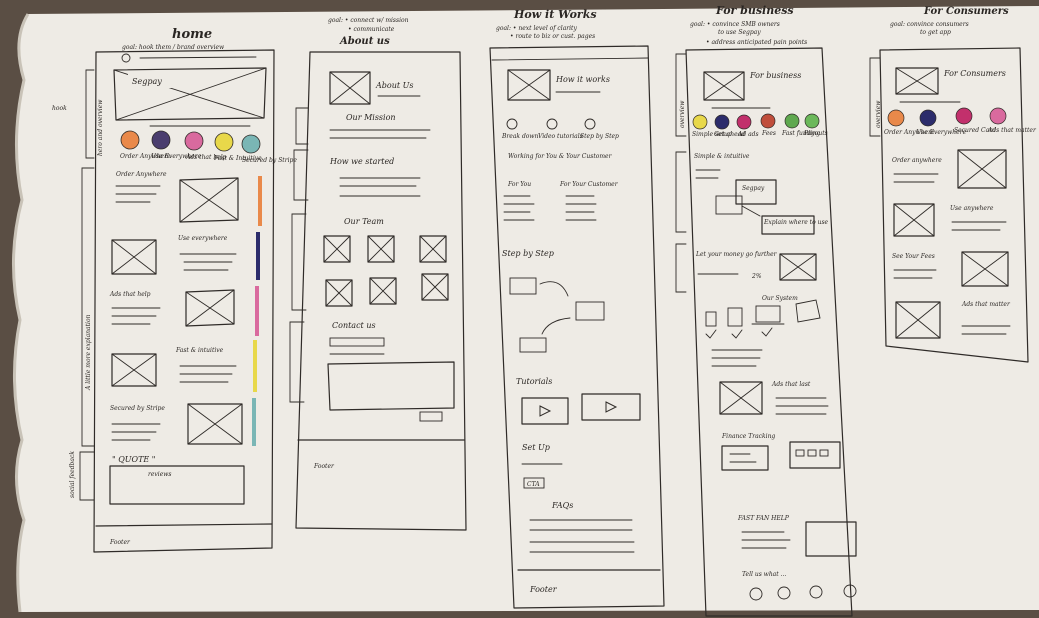 Image resolution: width=1039 pixels, height=618 pixels. Describe the element at coordinates (536, 447) in the screenshot. I see `how-setup: Set Up` at that location.